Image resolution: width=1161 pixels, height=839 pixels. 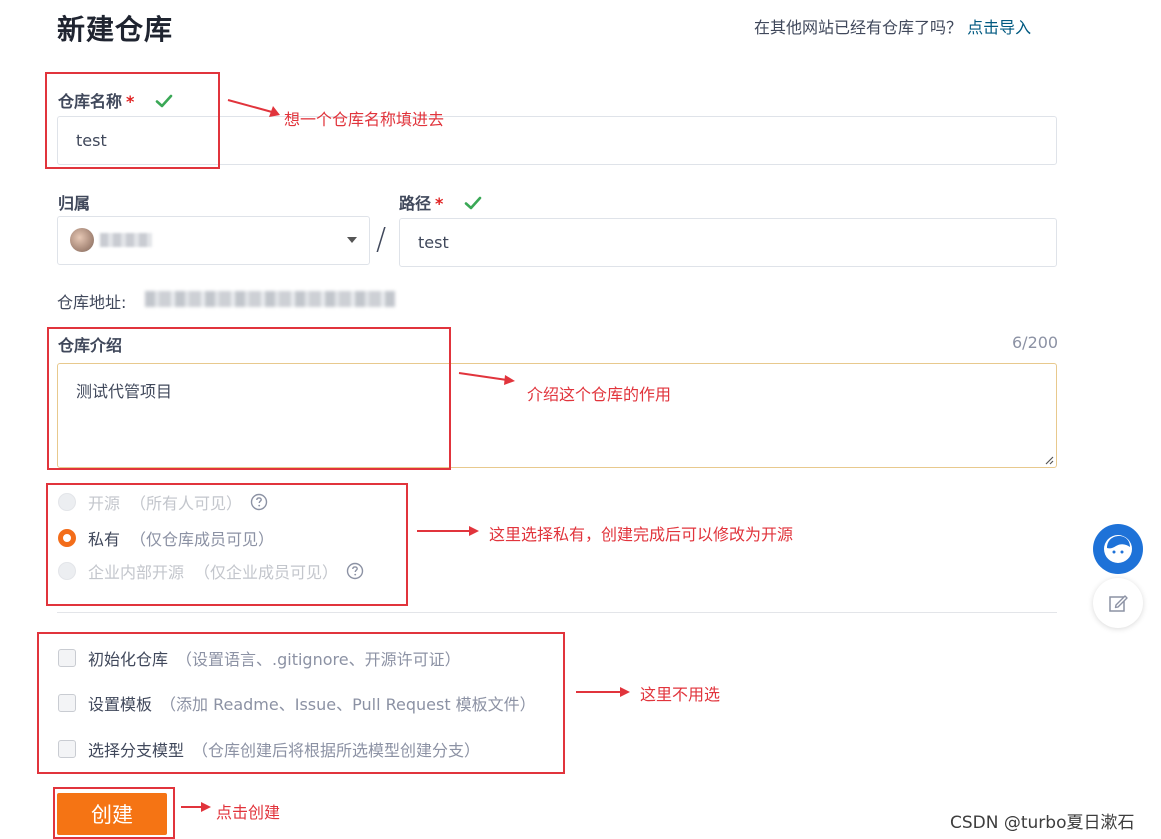 I want to click on resize-grip-icon, so click(x=1049, y=460).